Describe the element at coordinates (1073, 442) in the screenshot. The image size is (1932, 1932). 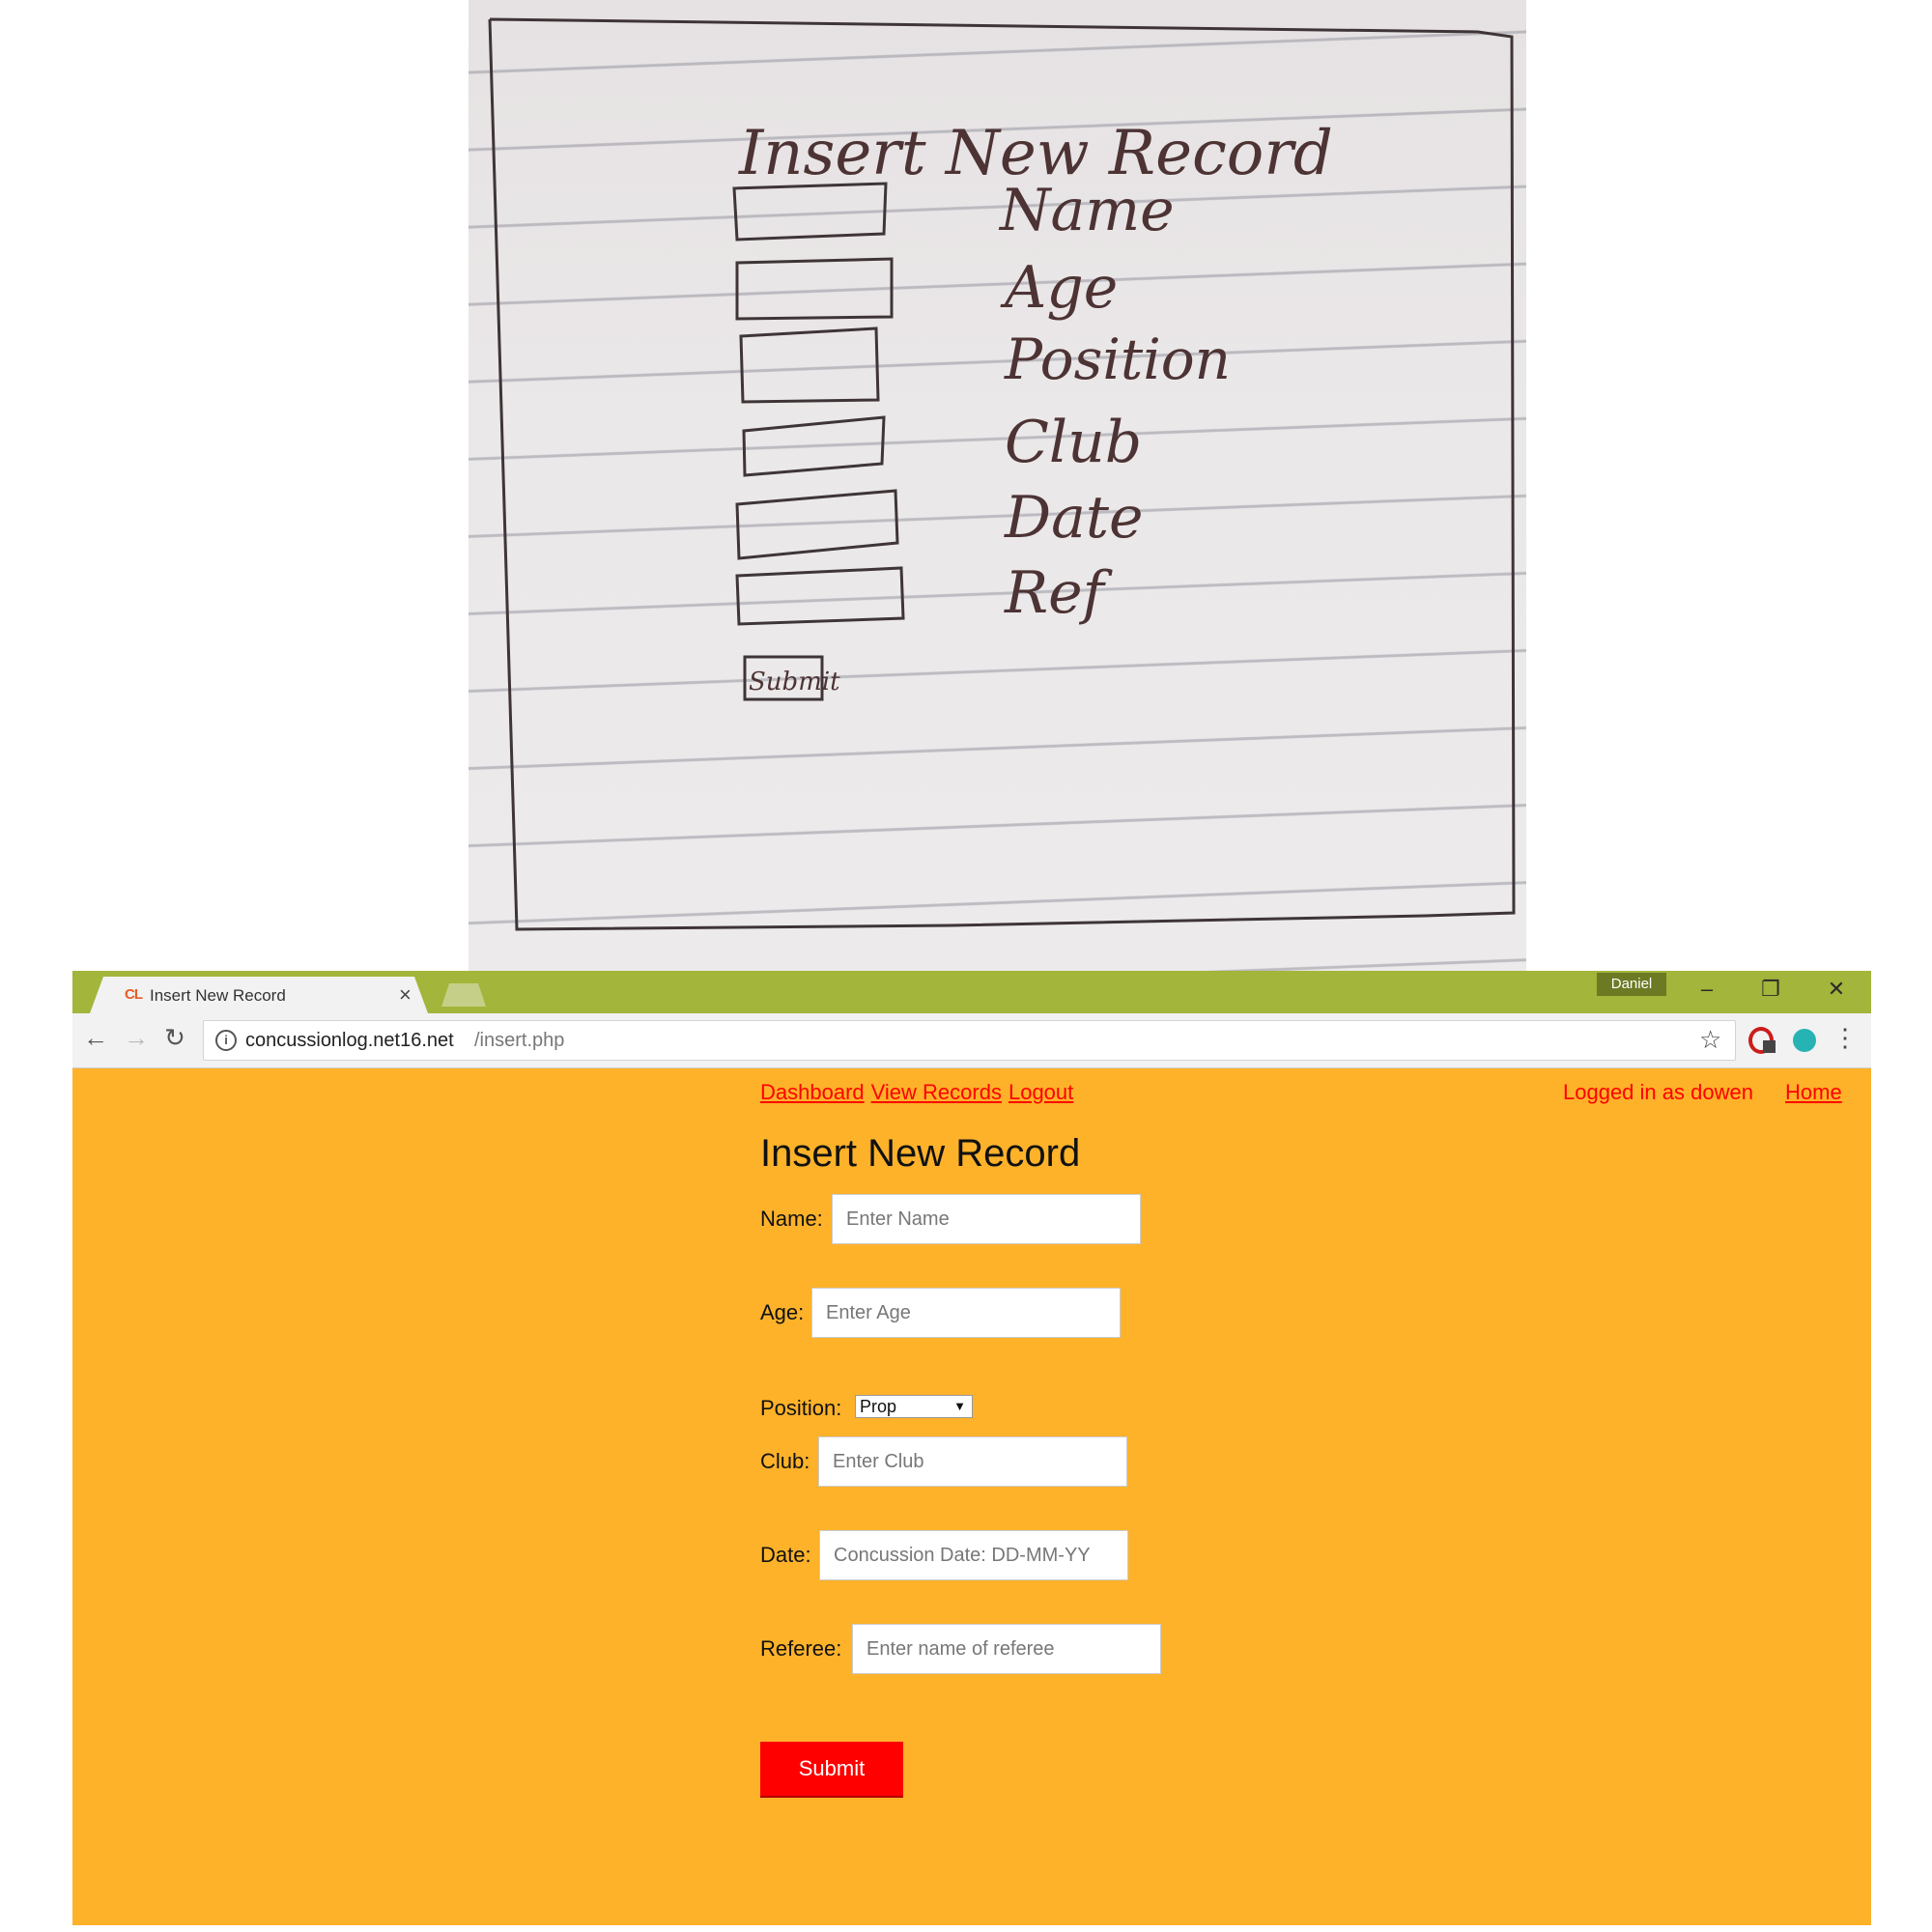
I see `sketch-label-club: Club` at that location.